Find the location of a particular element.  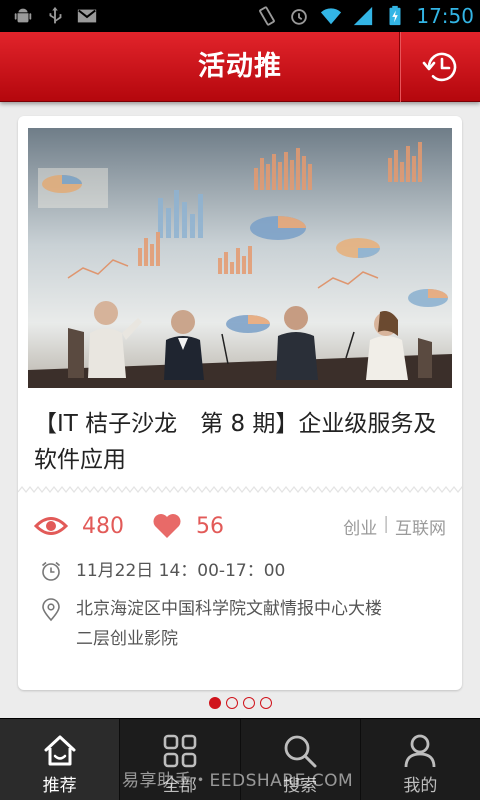

like-count: 56 is located at coordinates (188, 526).